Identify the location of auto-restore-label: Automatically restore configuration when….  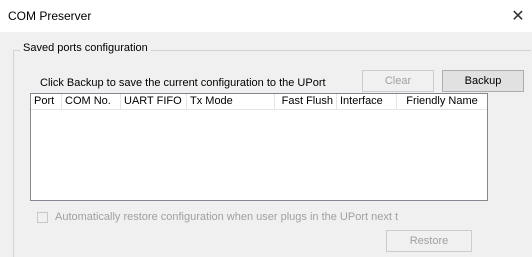
(227, 217).